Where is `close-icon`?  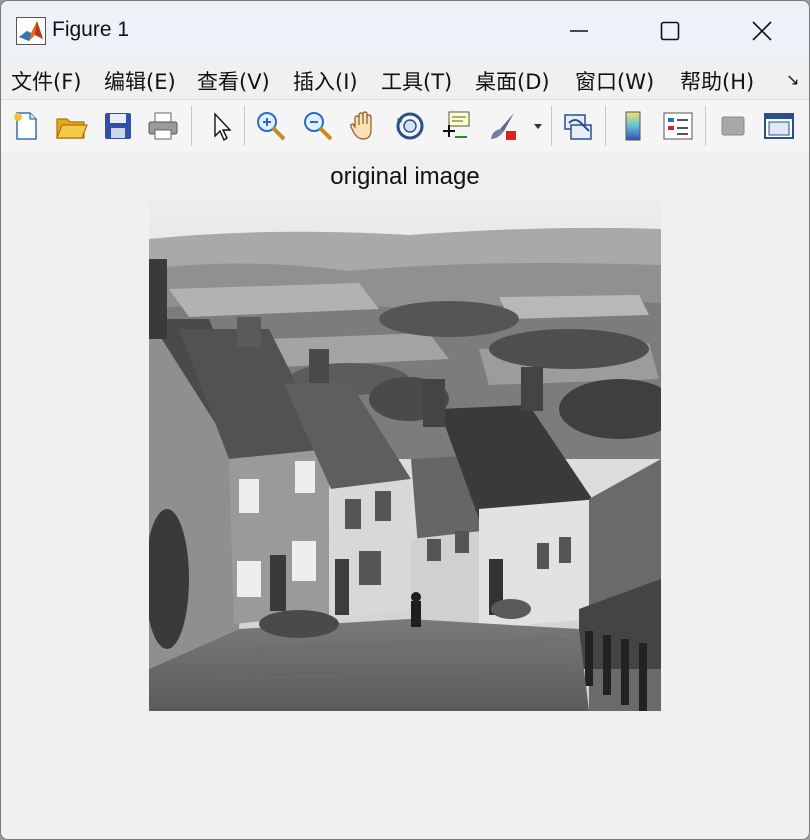
close-icon is located at coordinates (762, 31).